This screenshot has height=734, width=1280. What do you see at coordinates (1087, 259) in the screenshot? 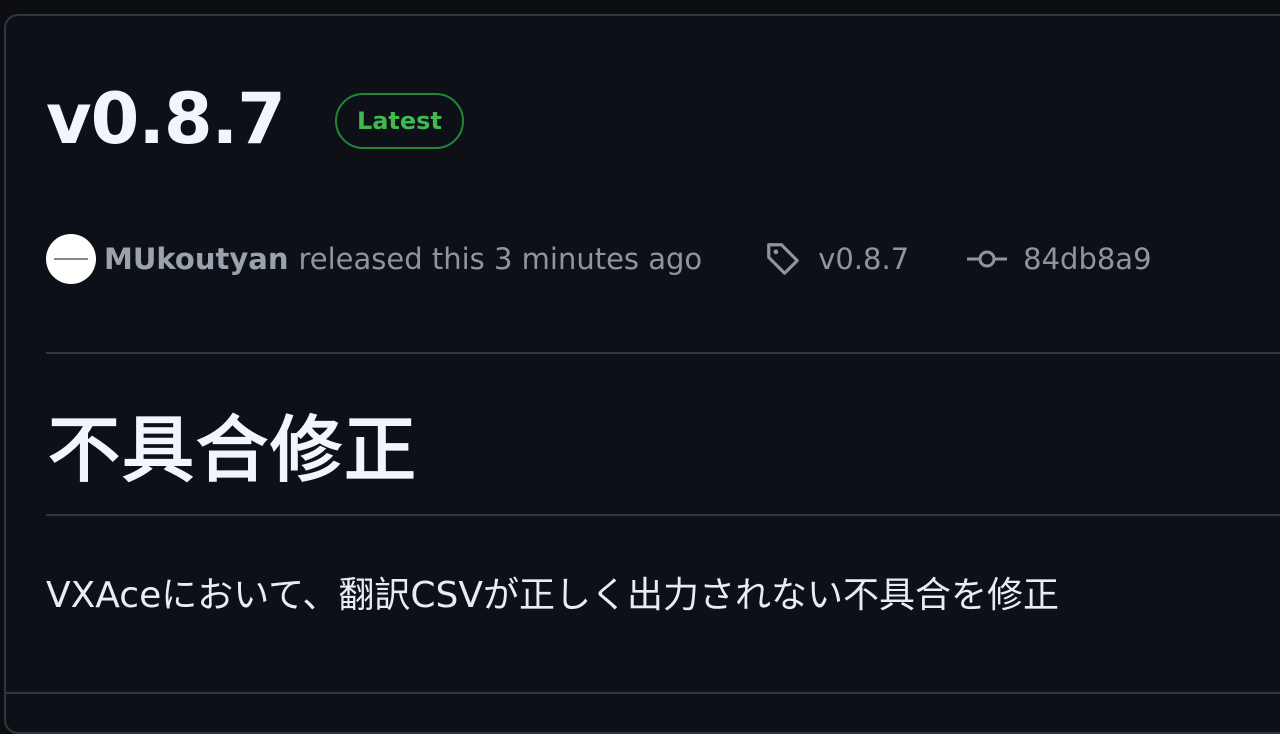
I see `commit-label: 84db8a9` at bounding box center [1087, 259].